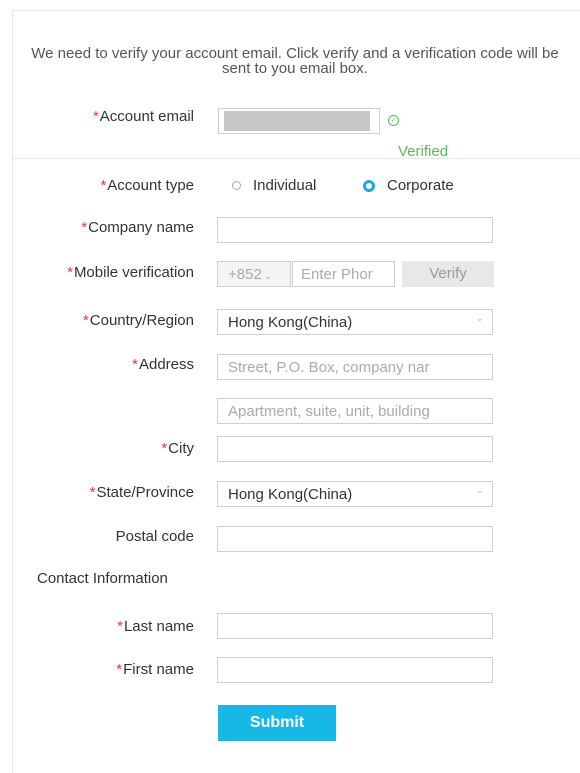 The height and width of the screenshot is (773, 580). Describe the element at coordinates (296, 10) in the screenshot. I see `form-top-border` at that location.